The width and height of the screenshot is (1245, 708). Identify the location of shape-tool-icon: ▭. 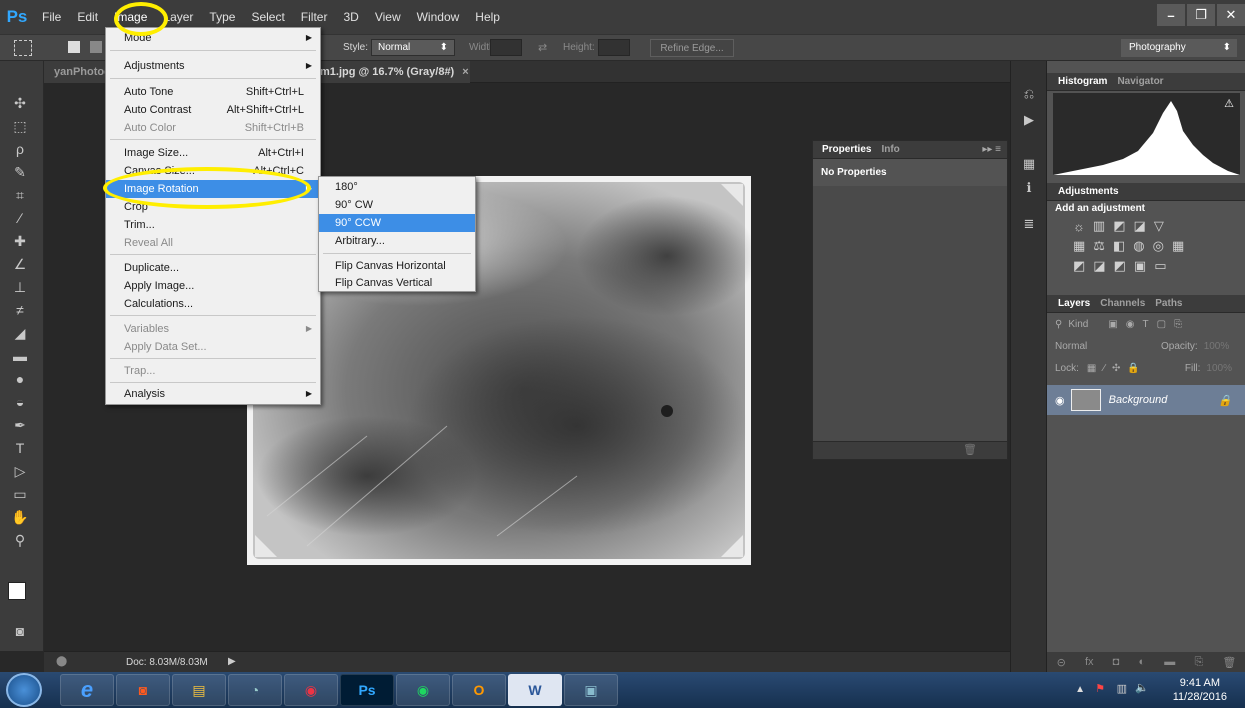
(20, 494).